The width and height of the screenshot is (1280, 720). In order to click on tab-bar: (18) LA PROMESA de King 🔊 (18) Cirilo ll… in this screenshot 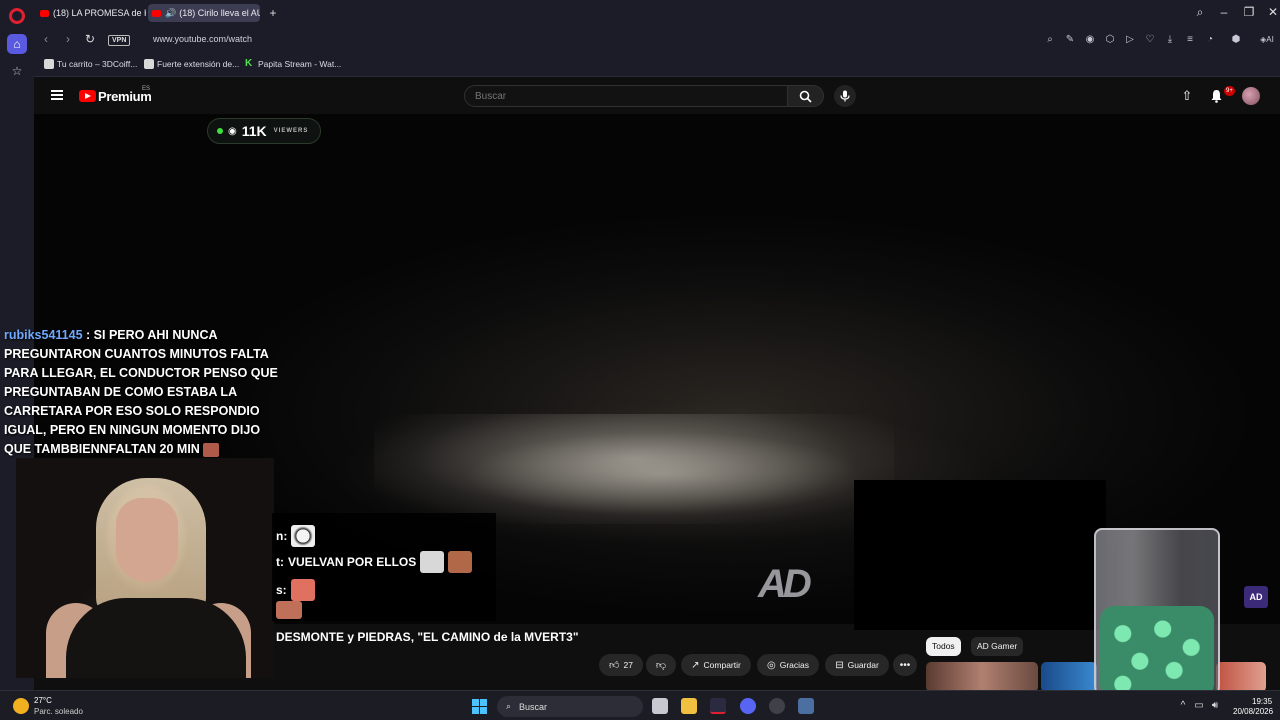, I will do `click(657, 13)`.